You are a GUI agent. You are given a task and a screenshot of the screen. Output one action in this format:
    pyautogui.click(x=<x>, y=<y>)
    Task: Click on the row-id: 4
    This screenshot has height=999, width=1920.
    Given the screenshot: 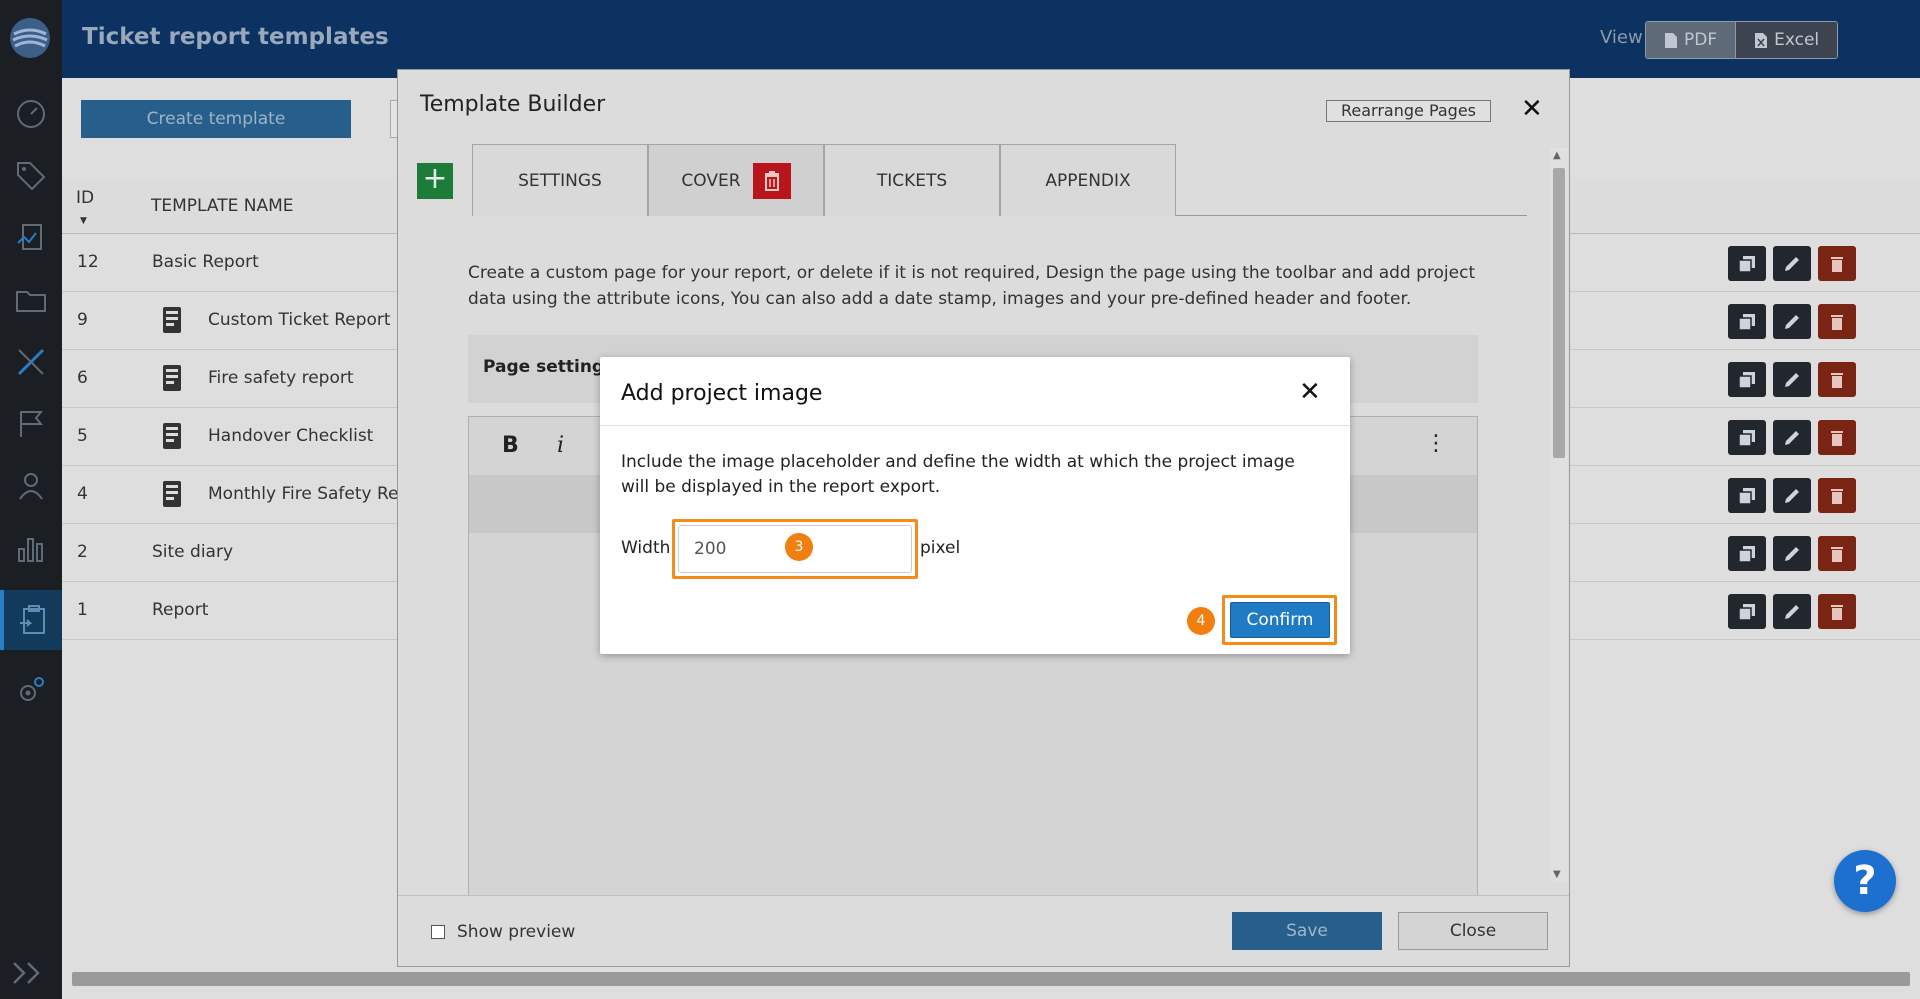 What is the action you would take?
    pyautogui.click(x=82, y=494)
    